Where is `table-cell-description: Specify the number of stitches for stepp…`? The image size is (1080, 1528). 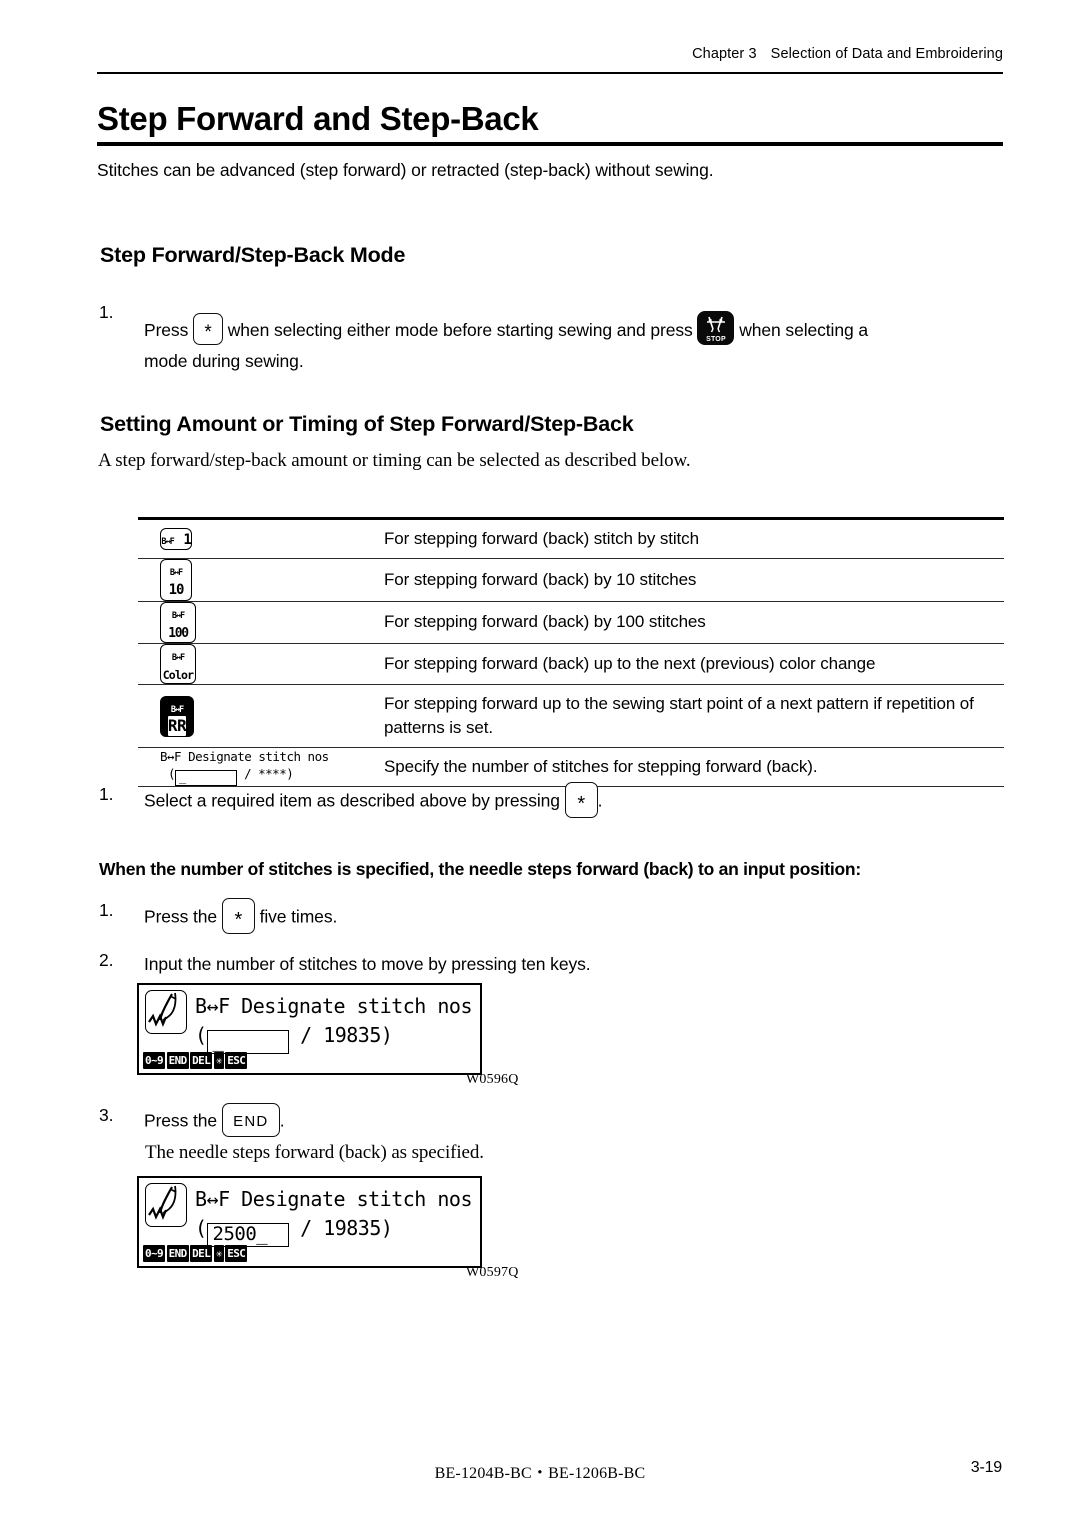 table-cell-description: Specify the number of stitches for stepp… is located at coordinates (601, 767).